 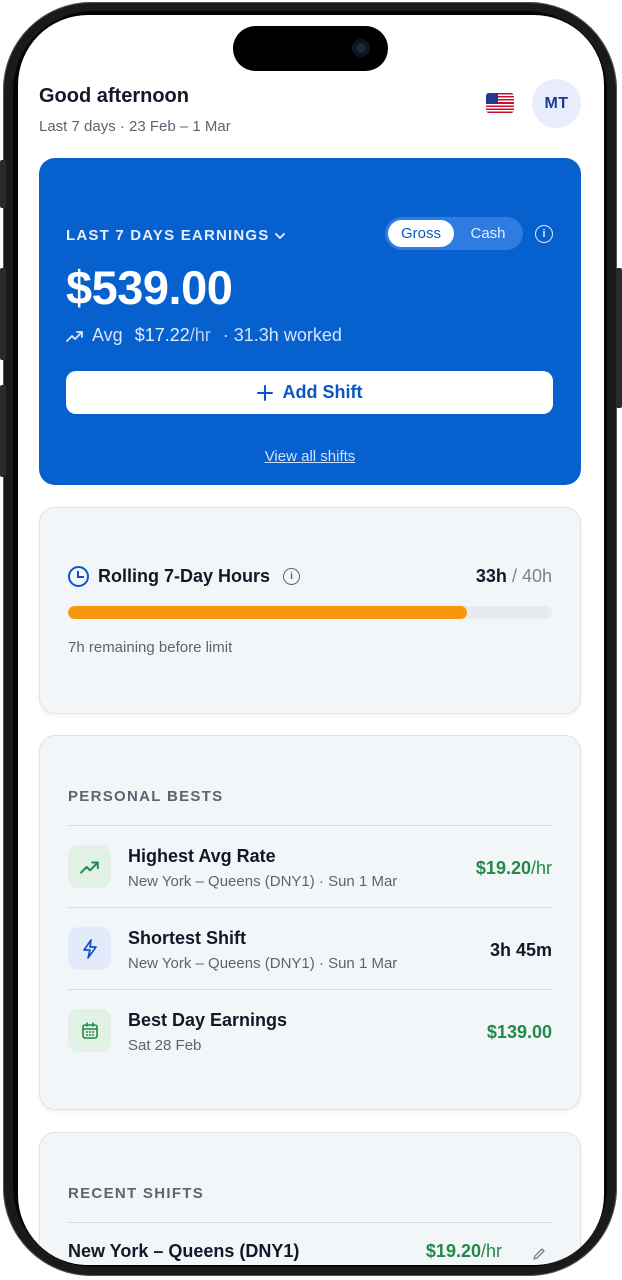 I want to click on list-item: Best Day Earnings Sat 28 Feb $139.00, so click(x=310, y=1030).